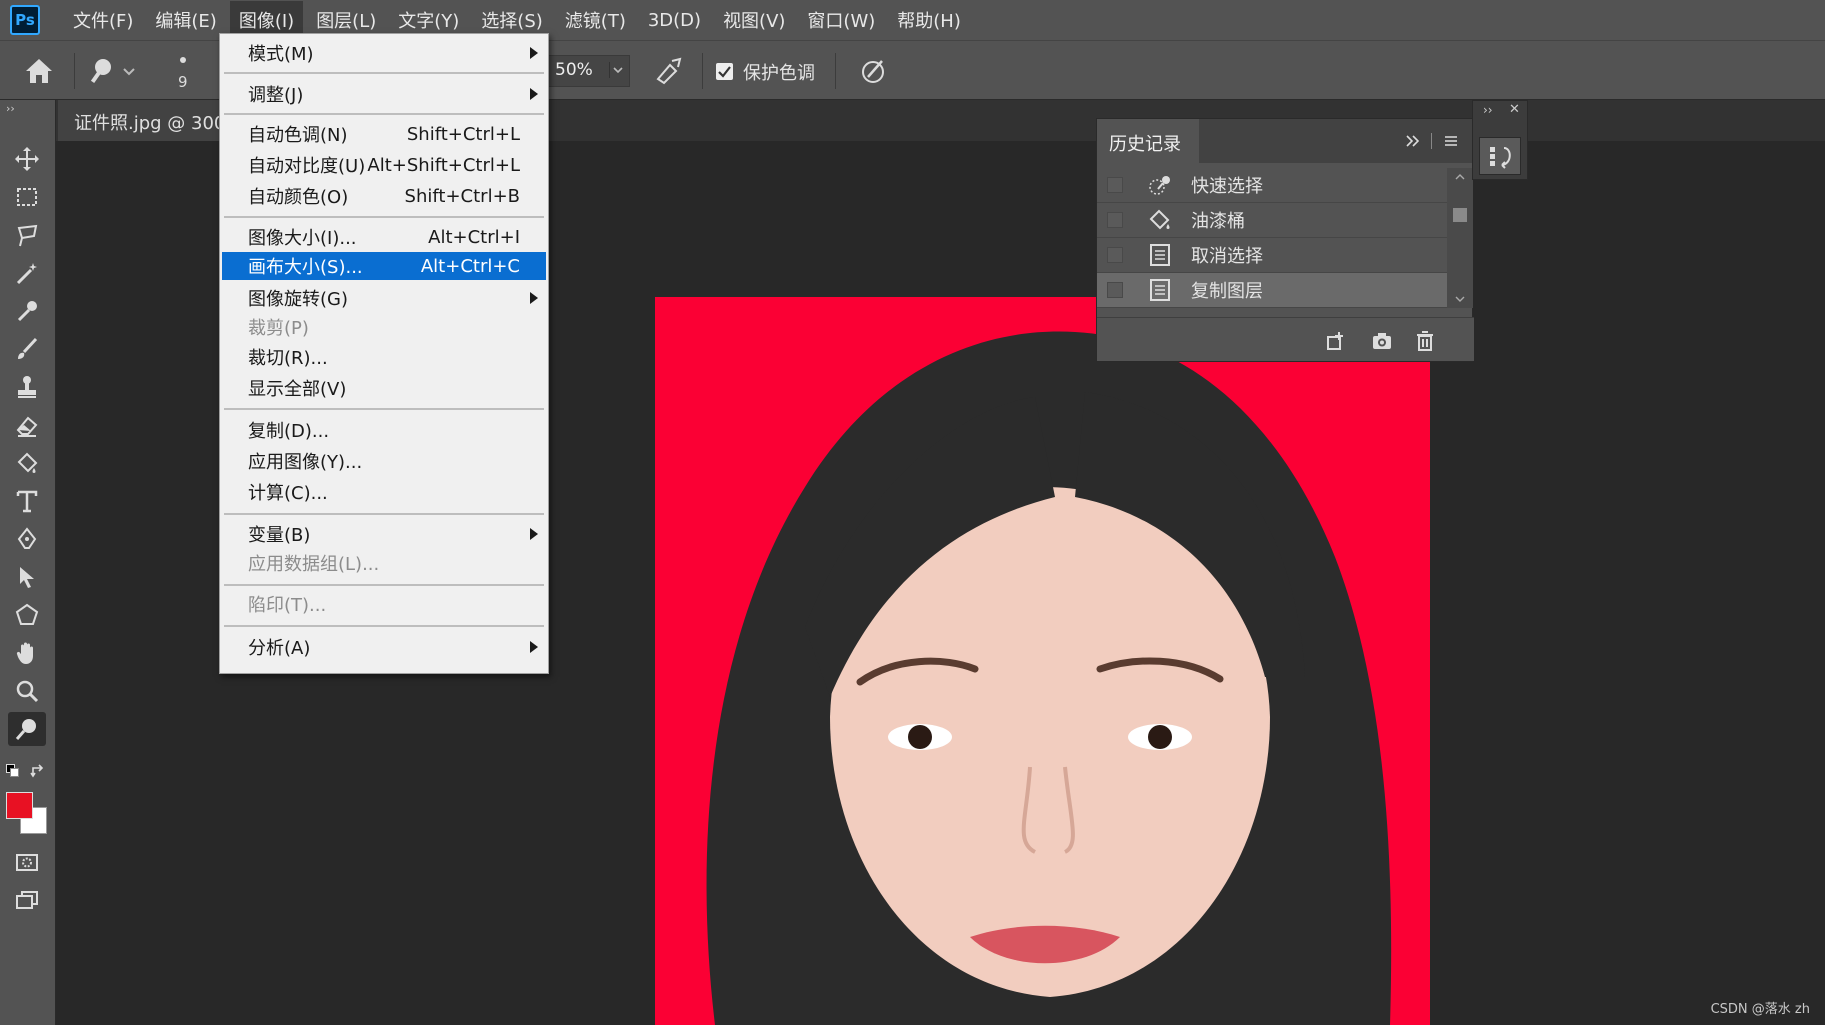 Image resolution: width=1825 pixels, height=1025 pixels. Describe the element at coordinates (674, 20) in the screenshot. I see `menu-3d: 3D(D)` at that location.